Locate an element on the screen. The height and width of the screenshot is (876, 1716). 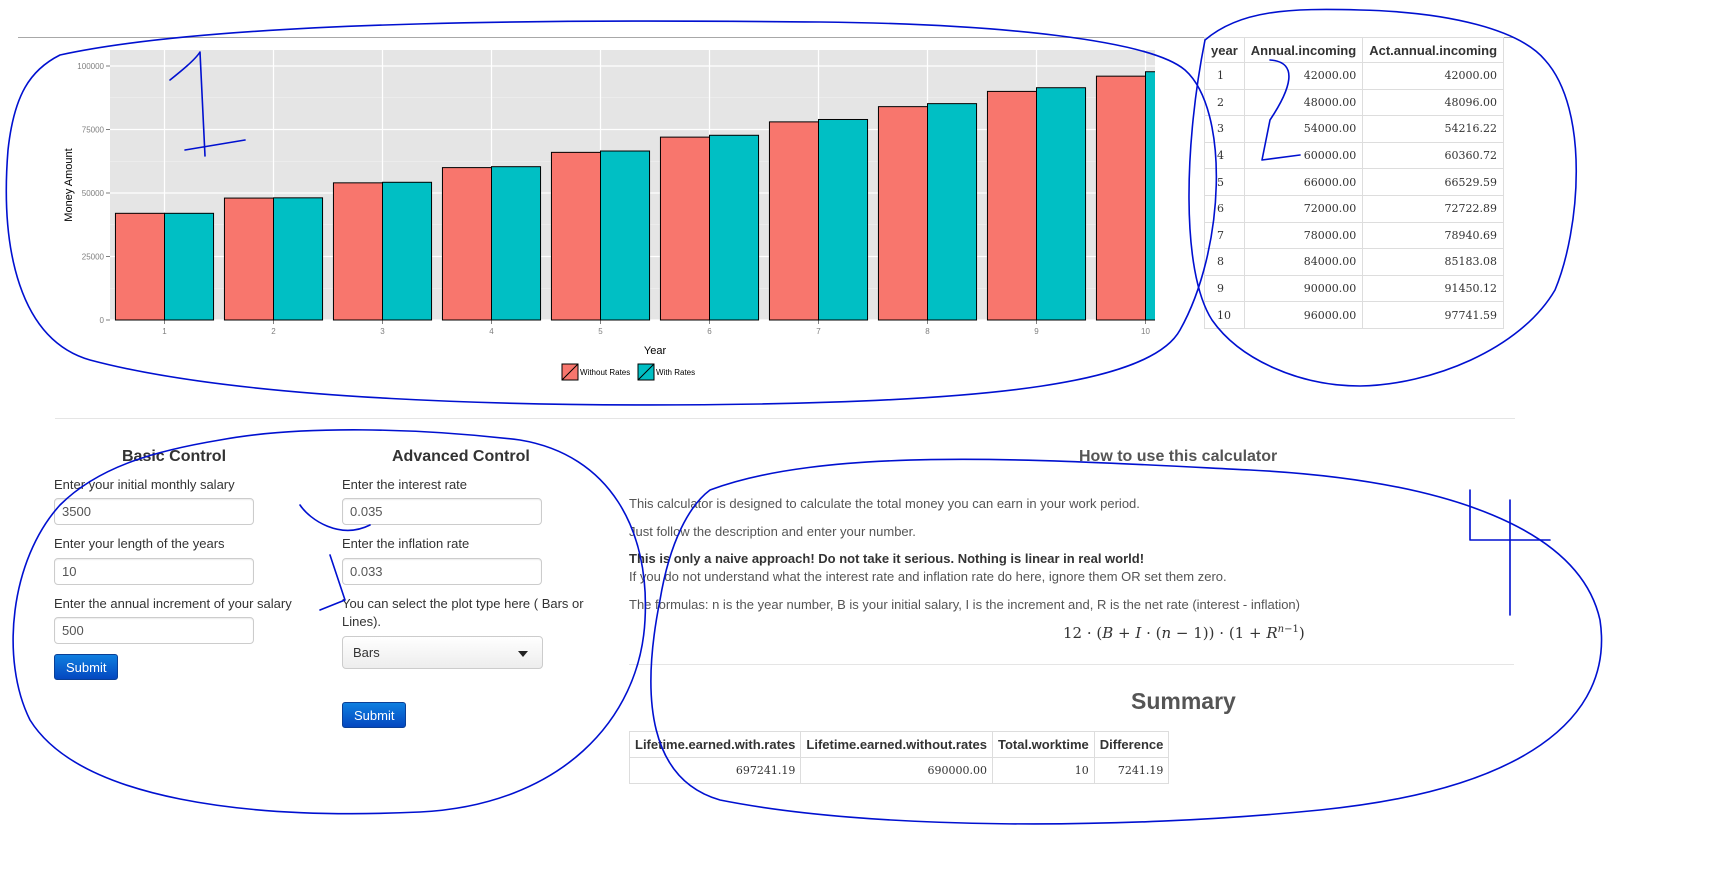
x-tick-label: 7 is located at coordinates (818, 331).